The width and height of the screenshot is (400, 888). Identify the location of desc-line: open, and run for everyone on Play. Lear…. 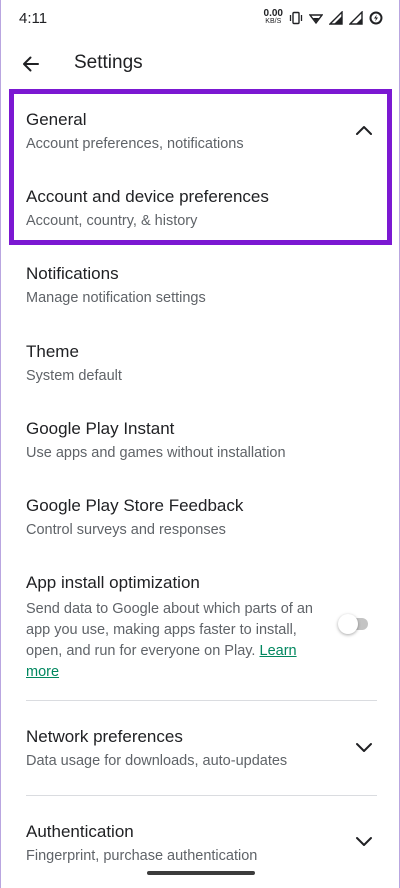
(176, 651).